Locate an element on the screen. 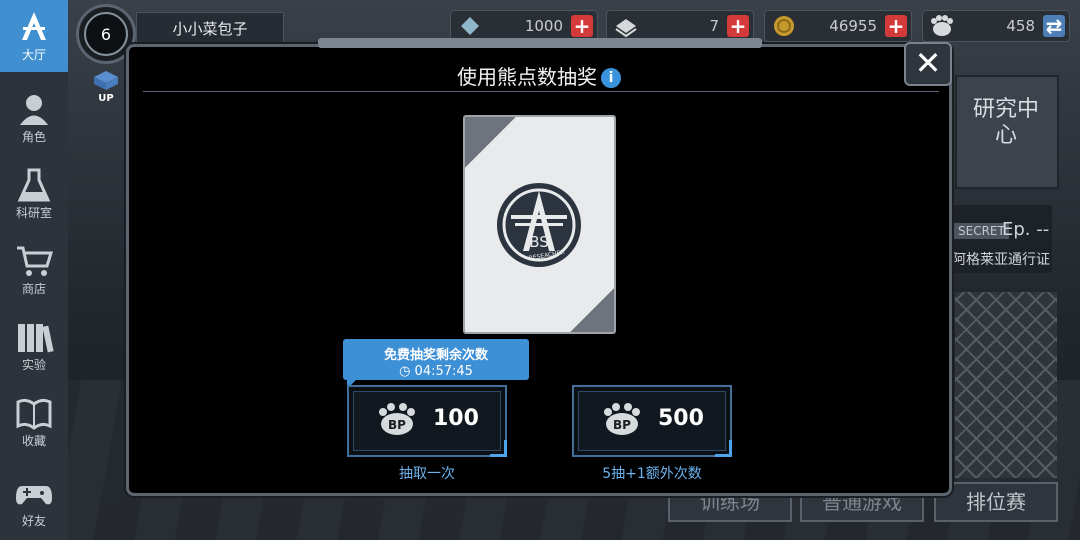 The image size is (1080, 540). cart-icon is located at coordinates (35, 261).